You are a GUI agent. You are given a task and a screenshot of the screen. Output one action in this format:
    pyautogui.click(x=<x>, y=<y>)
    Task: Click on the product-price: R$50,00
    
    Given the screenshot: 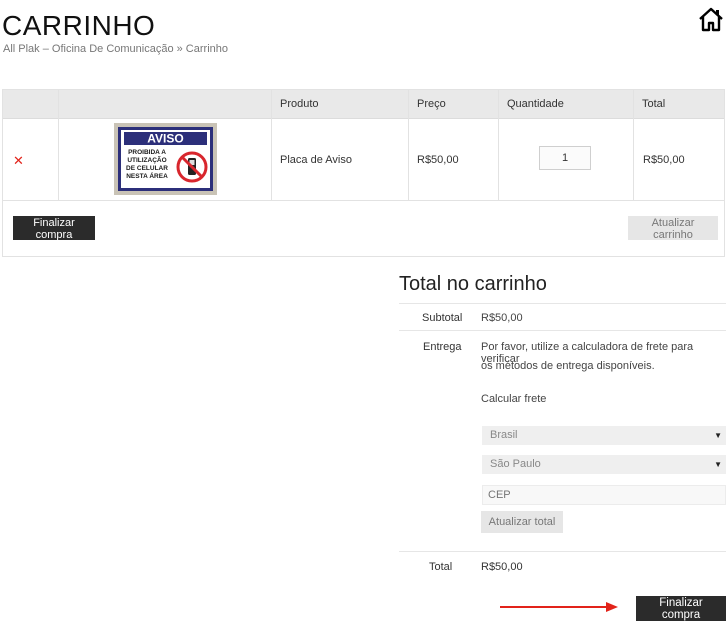 What is the action you would take?
    pyautogui.click(x=438, y=160)
    